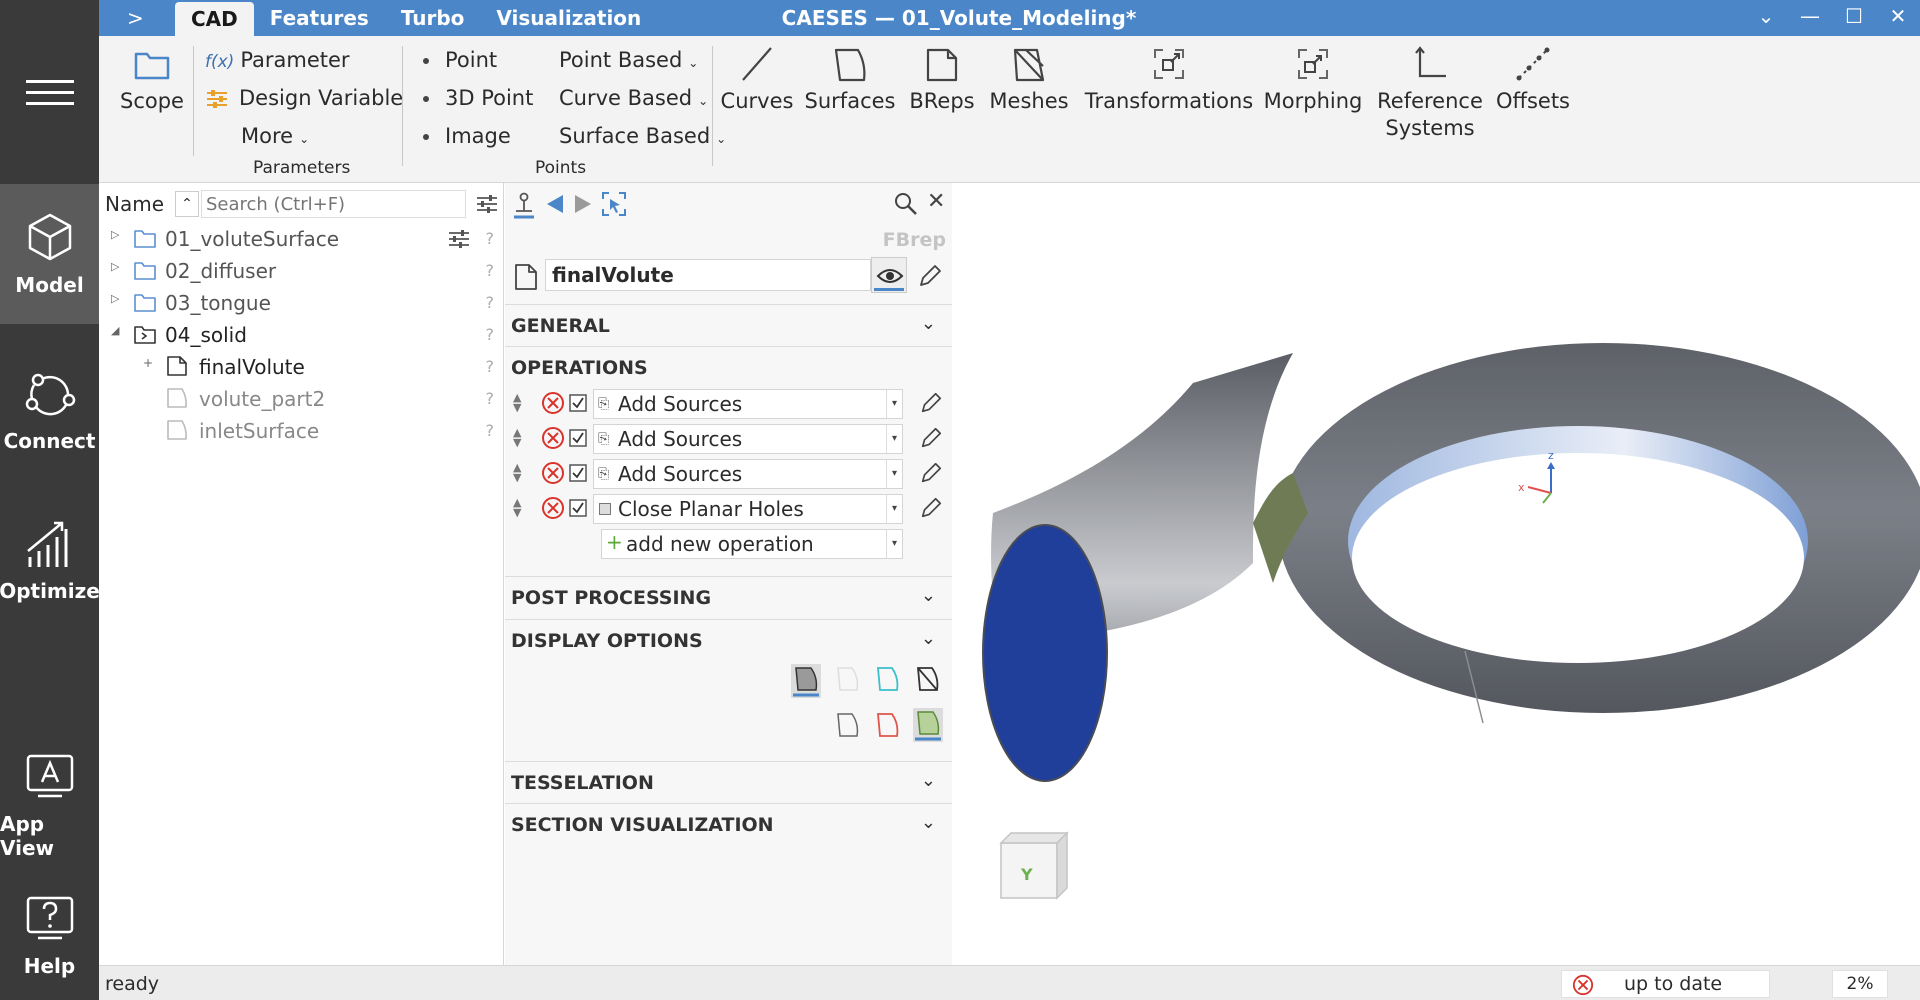  What do you see at coordinates (614, 204) in the screenshot?
I see `select-target-icon` at bounding box center [614, 204].